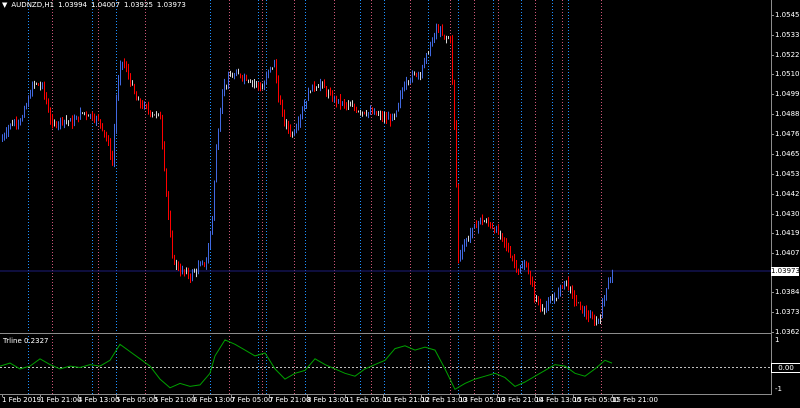 The width and height of the screenshot is (800, 408). What do you see at coordinates (26, 341) in the screenshot?
I see `indicator-name: Trline 0.2327` at bounding box center [26, 341].